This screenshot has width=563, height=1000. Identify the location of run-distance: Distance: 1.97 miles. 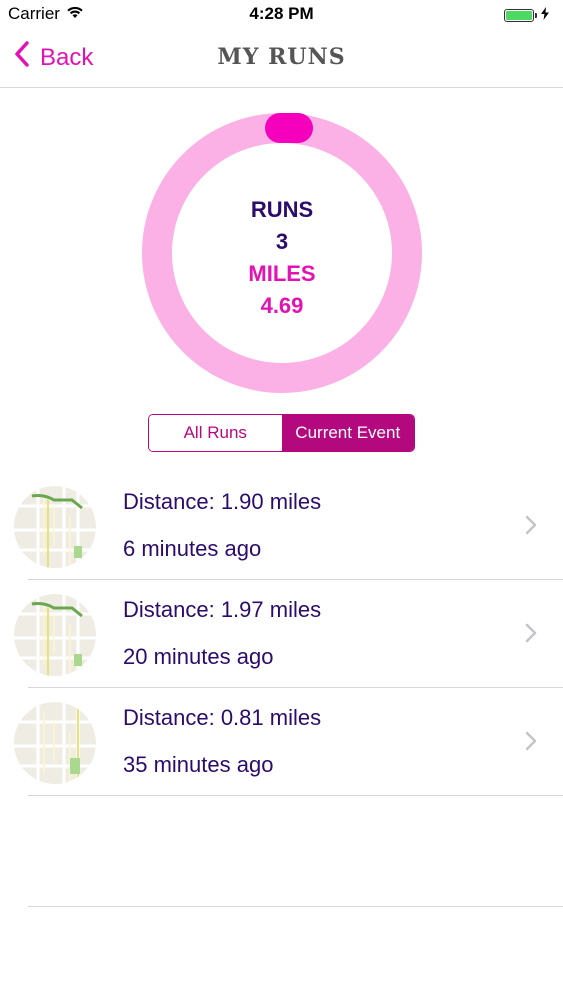
(222, 609).